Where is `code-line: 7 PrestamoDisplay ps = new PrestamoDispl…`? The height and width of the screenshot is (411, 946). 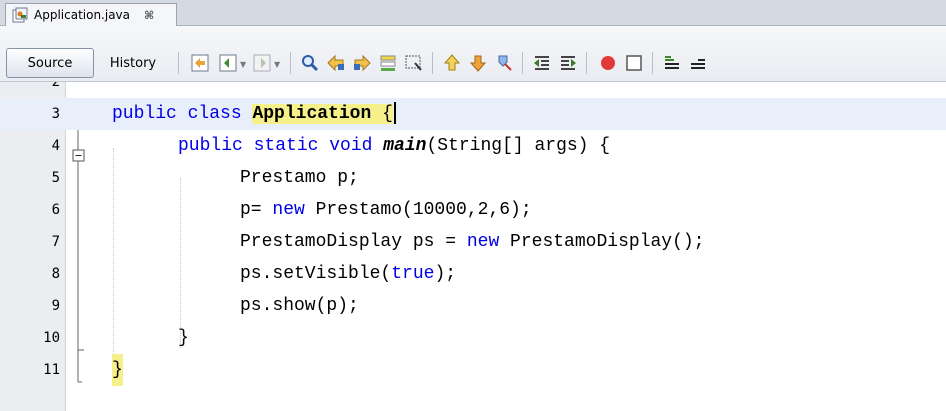
code-line: 7 PrestamoDisplay ps = new PrestamoDispl… is located at coordinates (473, 242).